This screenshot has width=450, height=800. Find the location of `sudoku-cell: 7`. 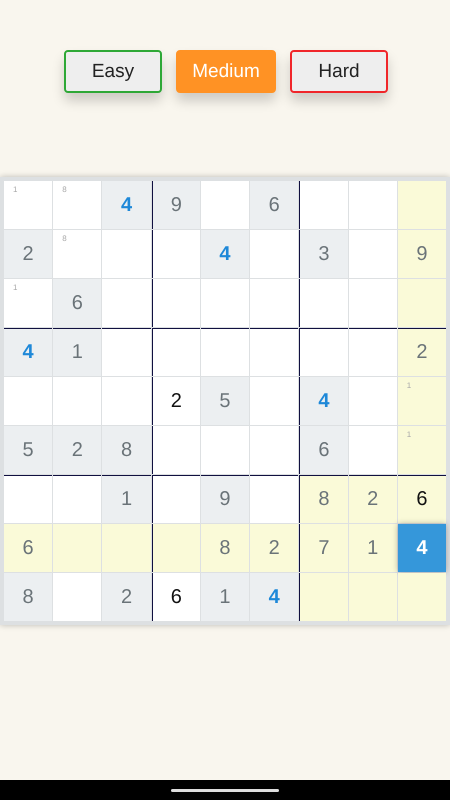

sudoku-cell: 7 is located at coordinates (323, 548).